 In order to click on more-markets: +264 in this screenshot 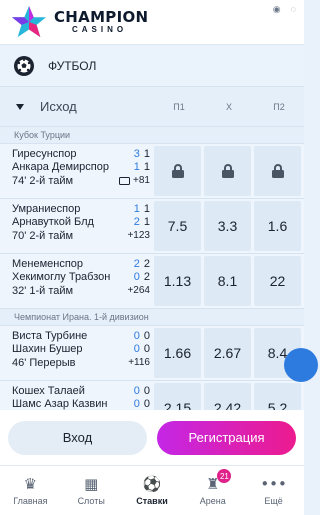, I will do `click(138, 291)`.